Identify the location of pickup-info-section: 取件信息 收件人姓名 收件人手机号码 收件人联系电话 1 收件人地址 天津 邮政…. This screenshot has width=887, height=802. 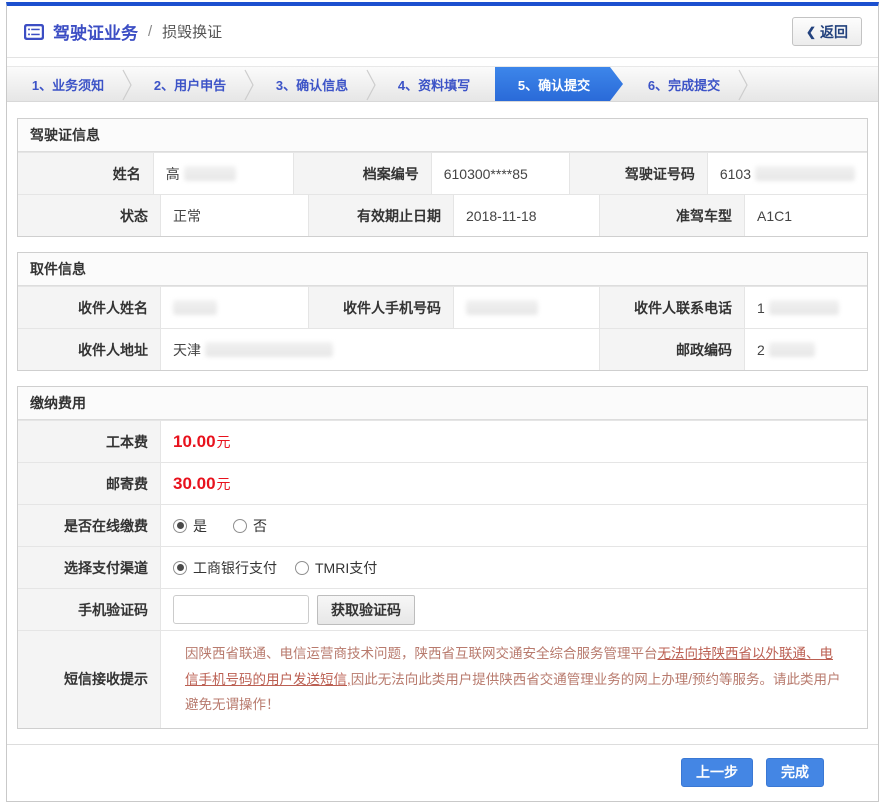
(442, 311).